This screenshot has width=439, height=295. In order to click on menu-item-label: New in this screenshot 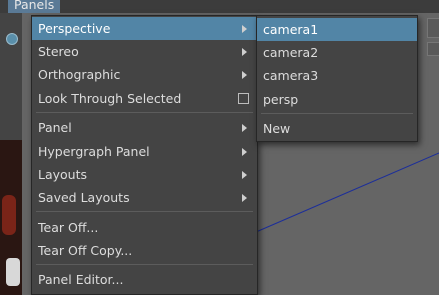, I will do `click(277, 128)`.